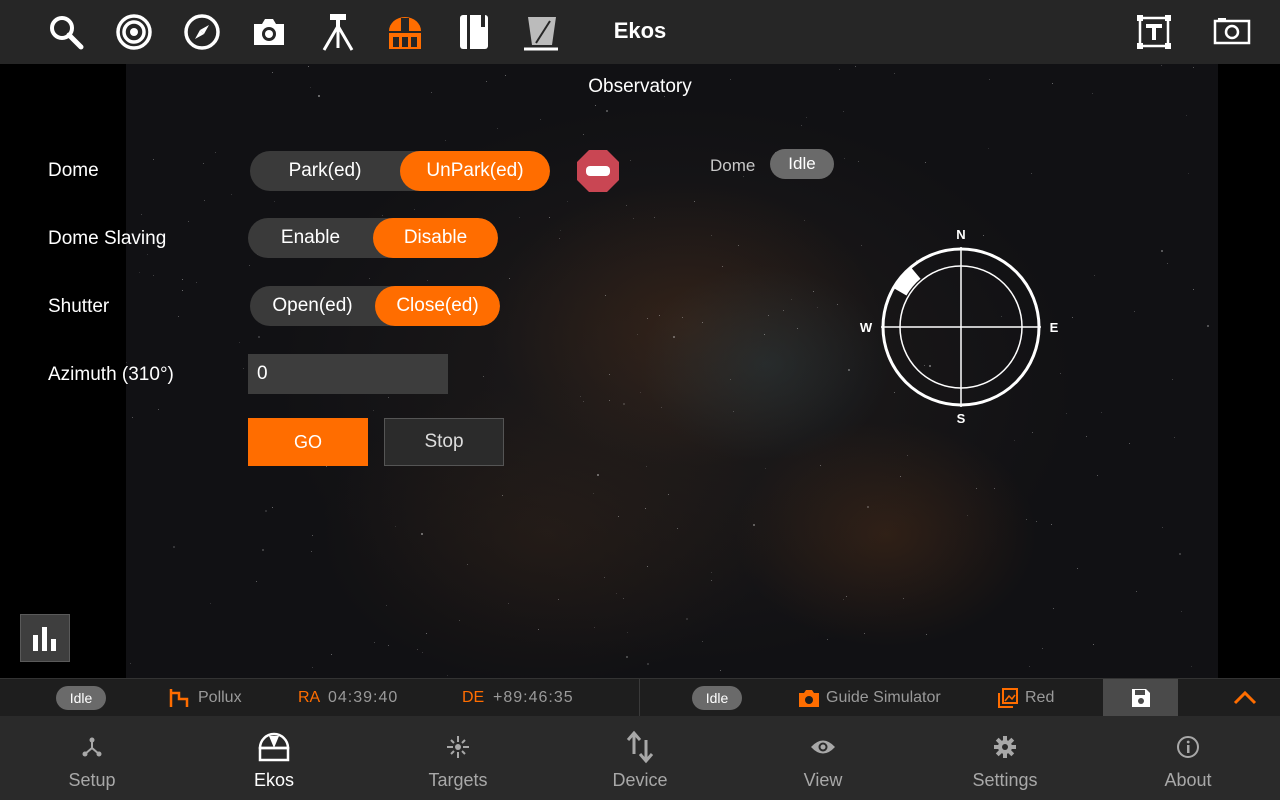 The image size is (1280, 800). I want to click on dome-park-toggle: Park(ed) UnPark(ed), so click(400, 171).